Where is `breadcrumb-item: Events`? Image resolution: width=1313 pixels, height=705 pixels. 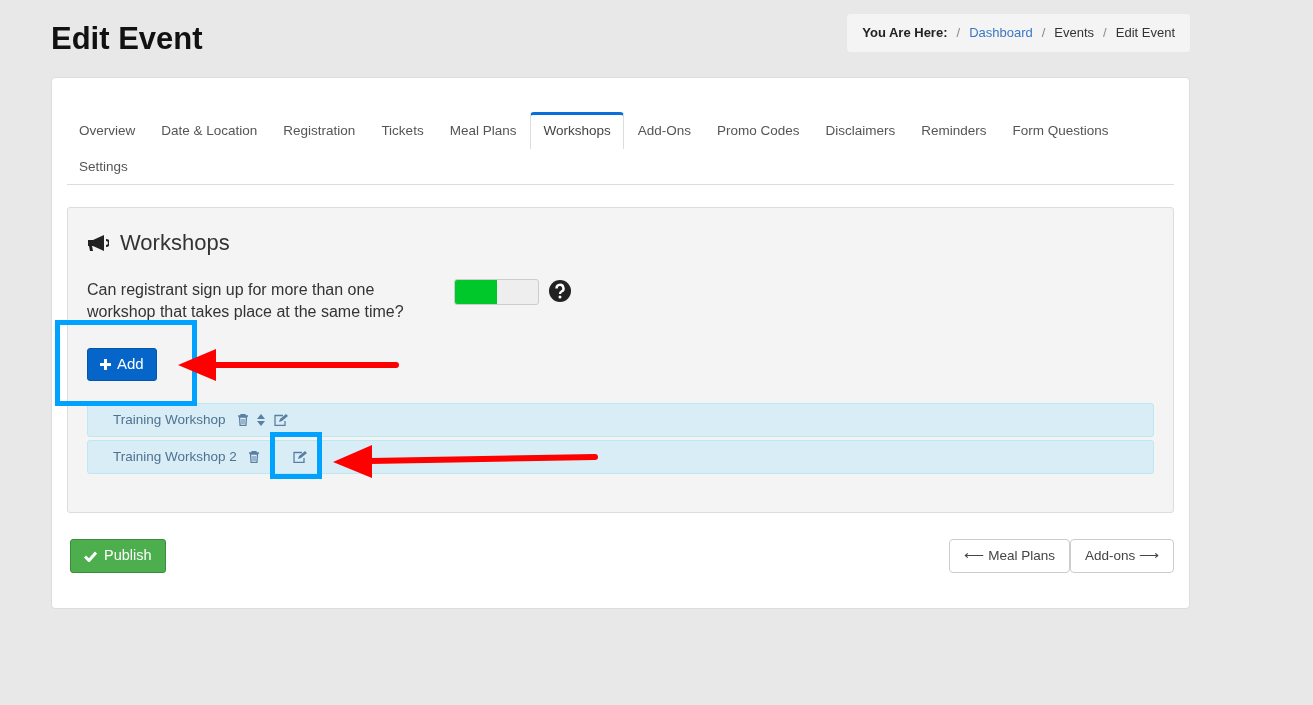
breadcrumb-item: Events is located at coordinates (1074, 33).